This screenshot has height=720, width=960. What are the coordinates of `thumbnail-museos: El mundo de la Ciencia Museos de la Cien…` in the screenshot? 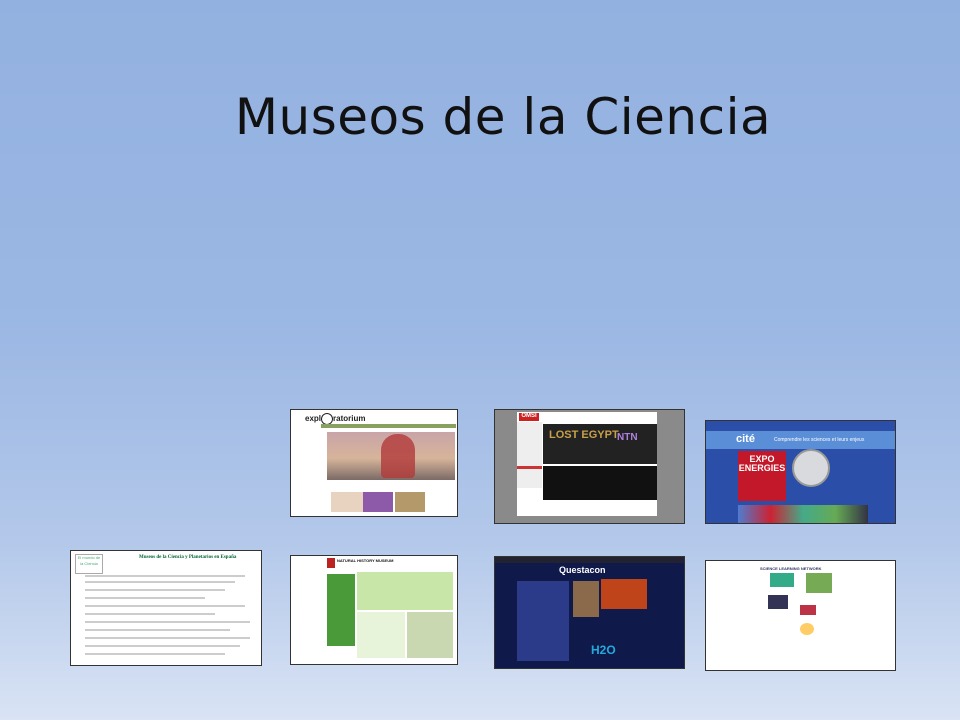 It's located at (166, 608).